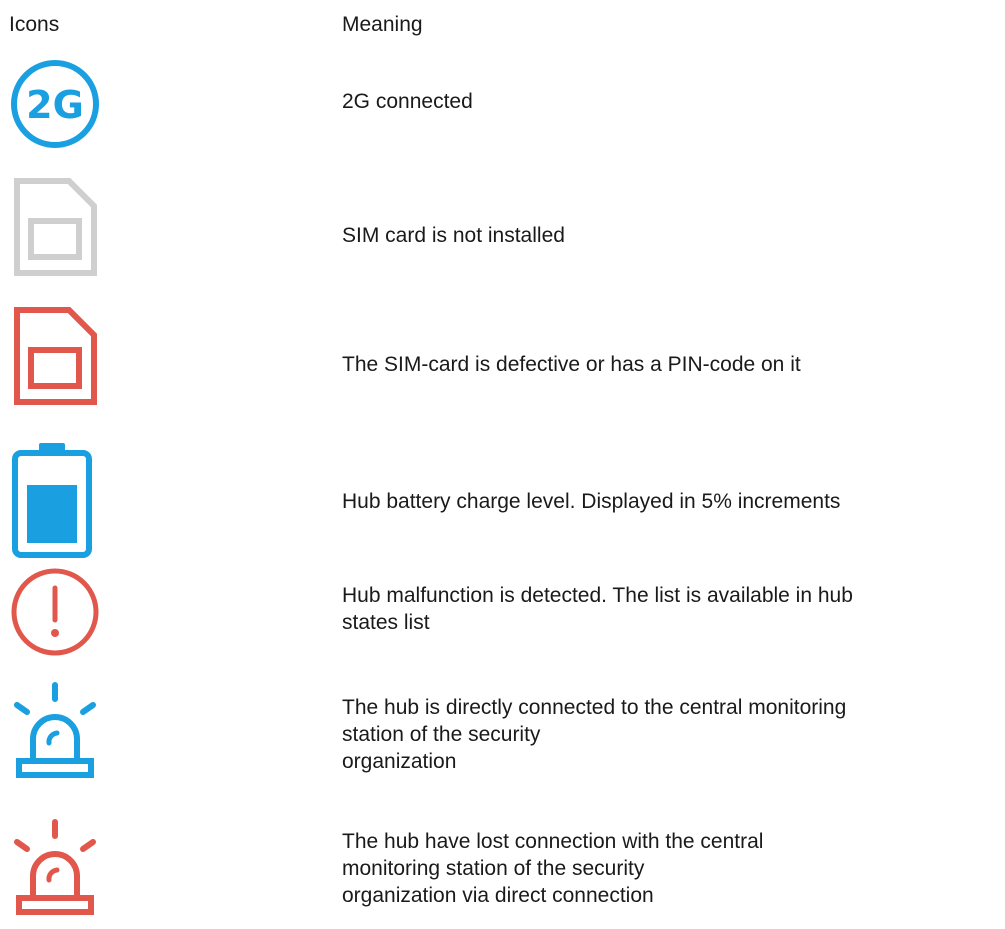 The width and height of the screenshot is (1005, 929). I want to click on meaning-line: monitoring station of the security, so click(493, 868).